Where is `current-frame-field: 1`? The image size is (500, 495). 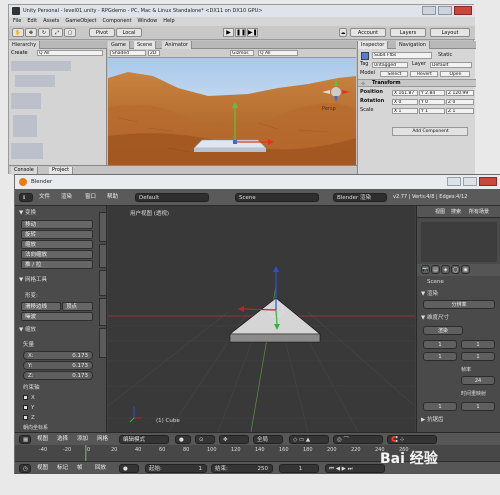
current-frame-field: 1 is located at coordinates (299, 468).